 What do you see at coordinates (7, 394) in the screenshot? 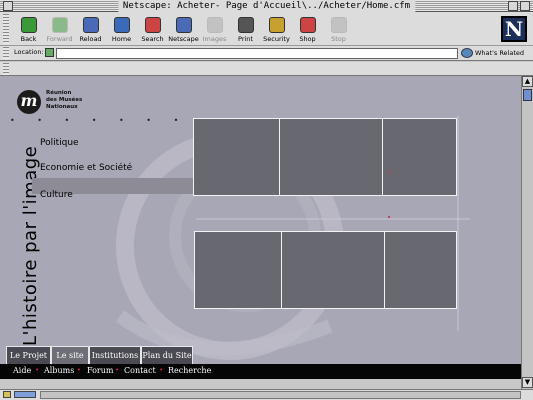
I see `security-lock-icon` at bounding box center [7, 394].